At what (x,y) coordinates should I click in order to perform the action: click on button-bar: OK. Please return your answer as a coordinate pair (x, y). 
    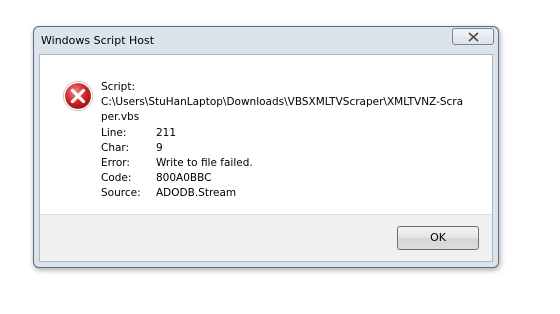
    Looking at the image, I should click on (266, 237).